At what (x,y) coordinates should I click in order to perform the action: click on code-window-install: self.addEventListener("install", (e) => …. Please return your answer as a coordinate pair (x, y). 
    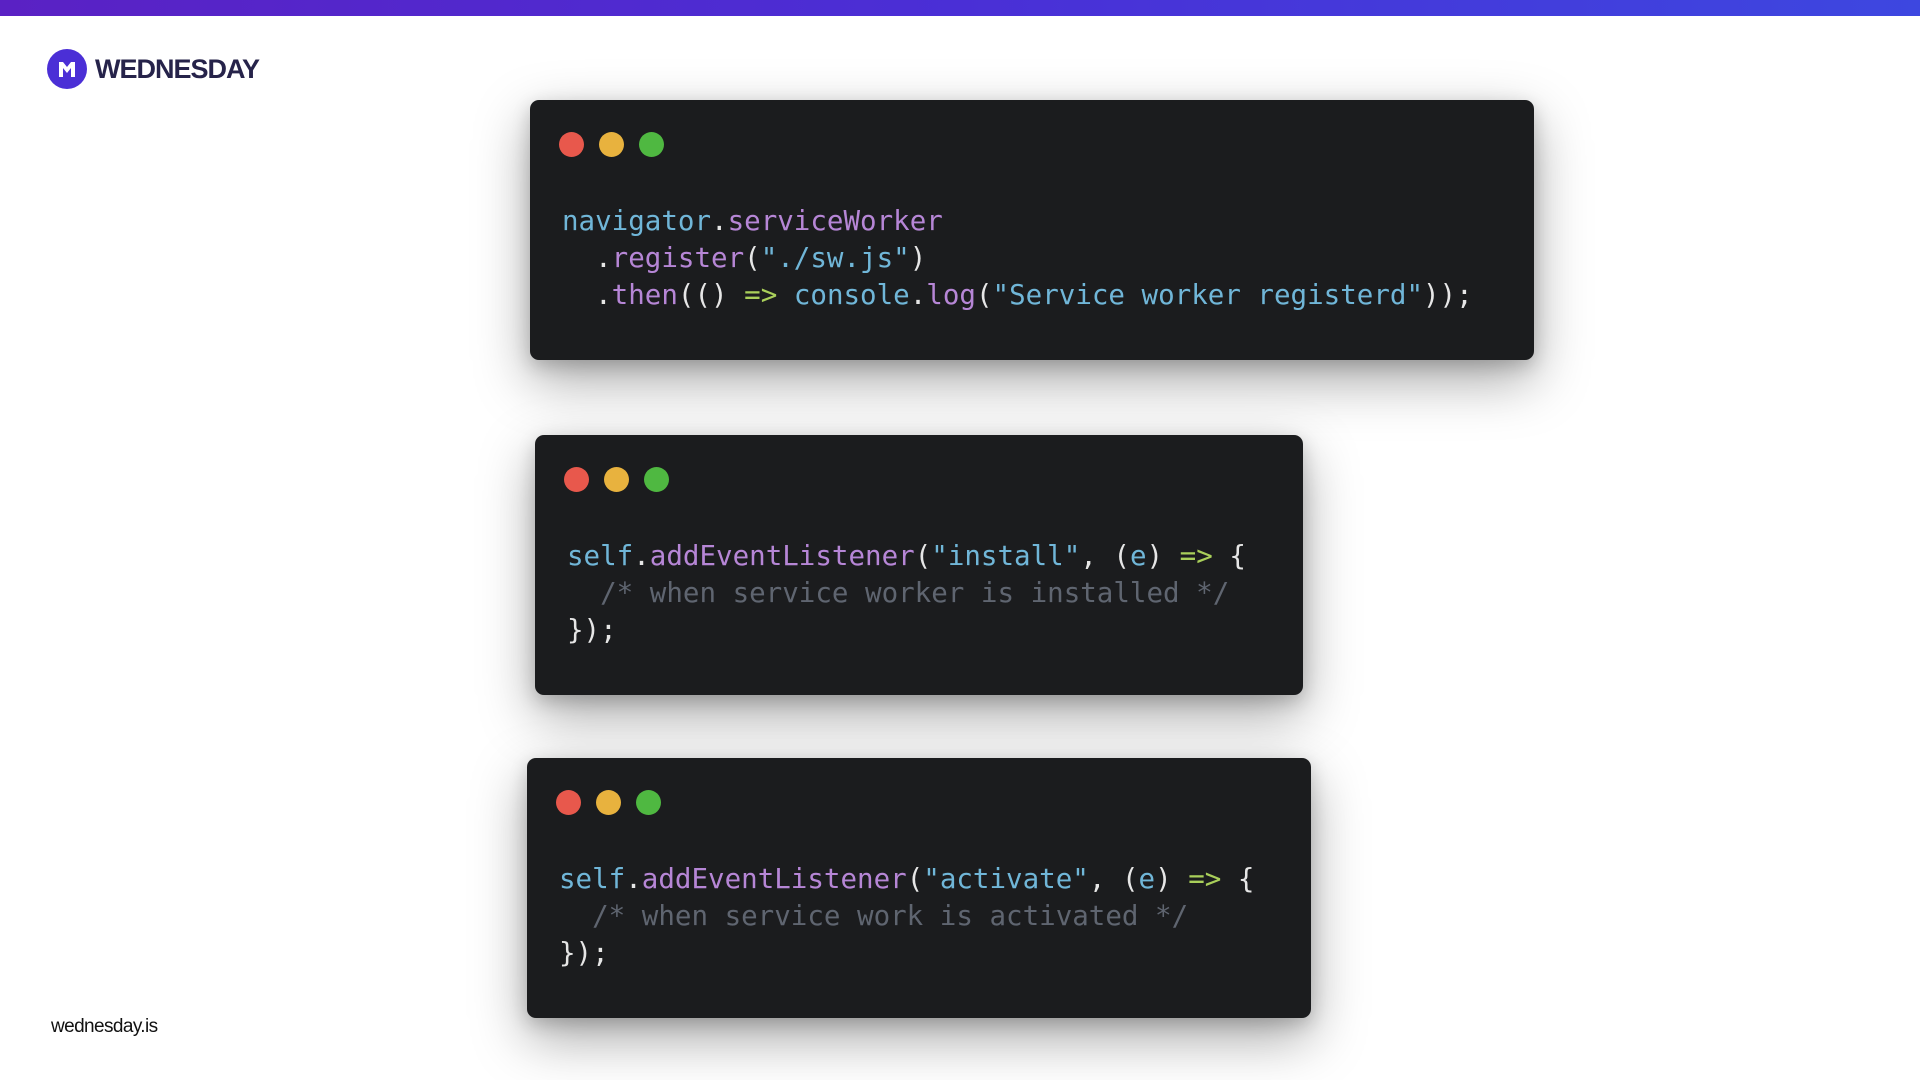
    Looking at the image, I should click on (919, 565).